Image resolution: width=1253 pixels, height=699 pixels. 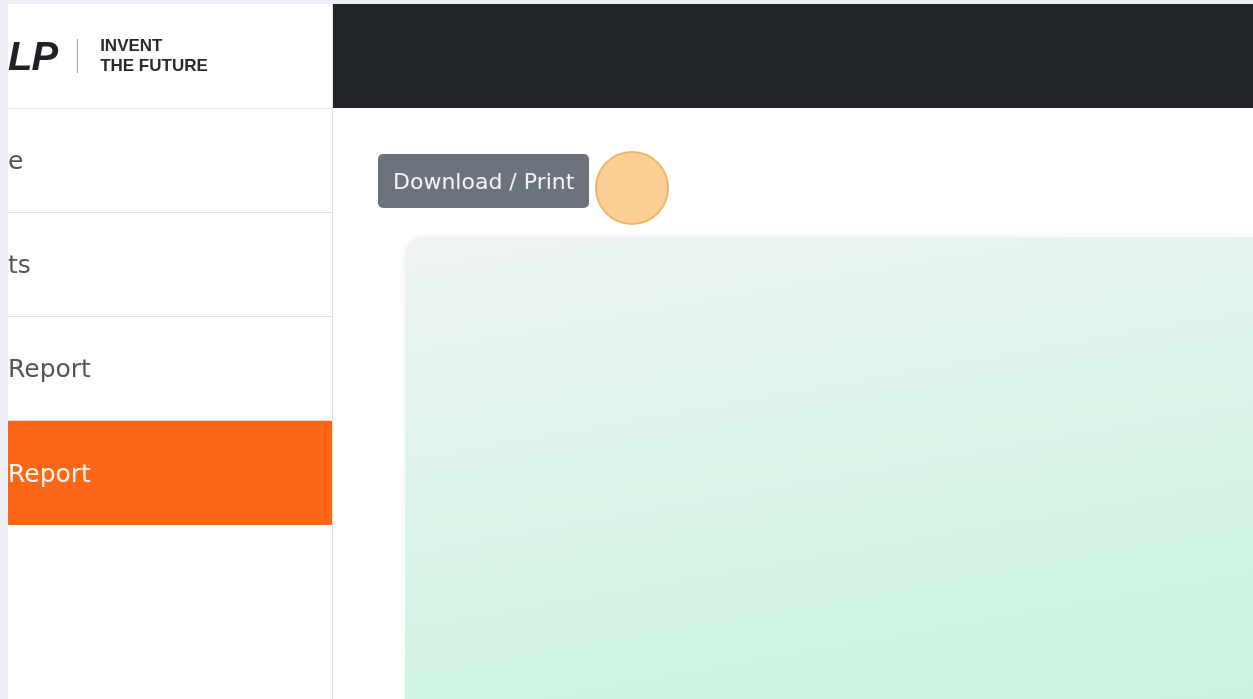 I want to click on logo-tagline: THE FUTURE, so click(x=154, y=66).